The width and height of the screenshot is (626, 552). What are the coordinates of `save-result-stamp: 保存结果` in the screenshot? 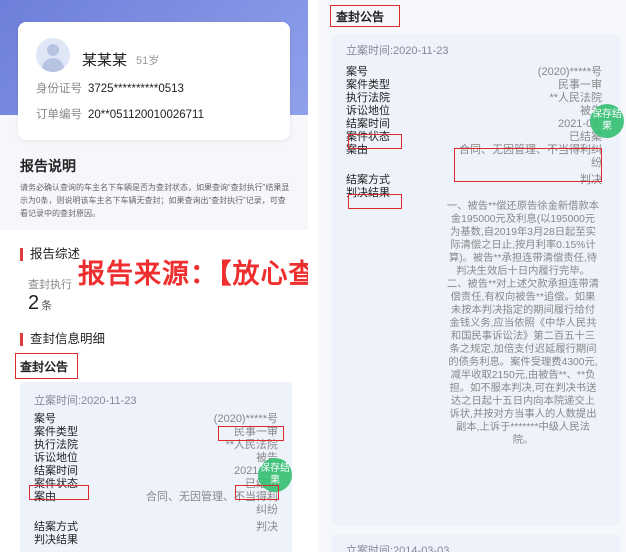 It's located at (607, 121).